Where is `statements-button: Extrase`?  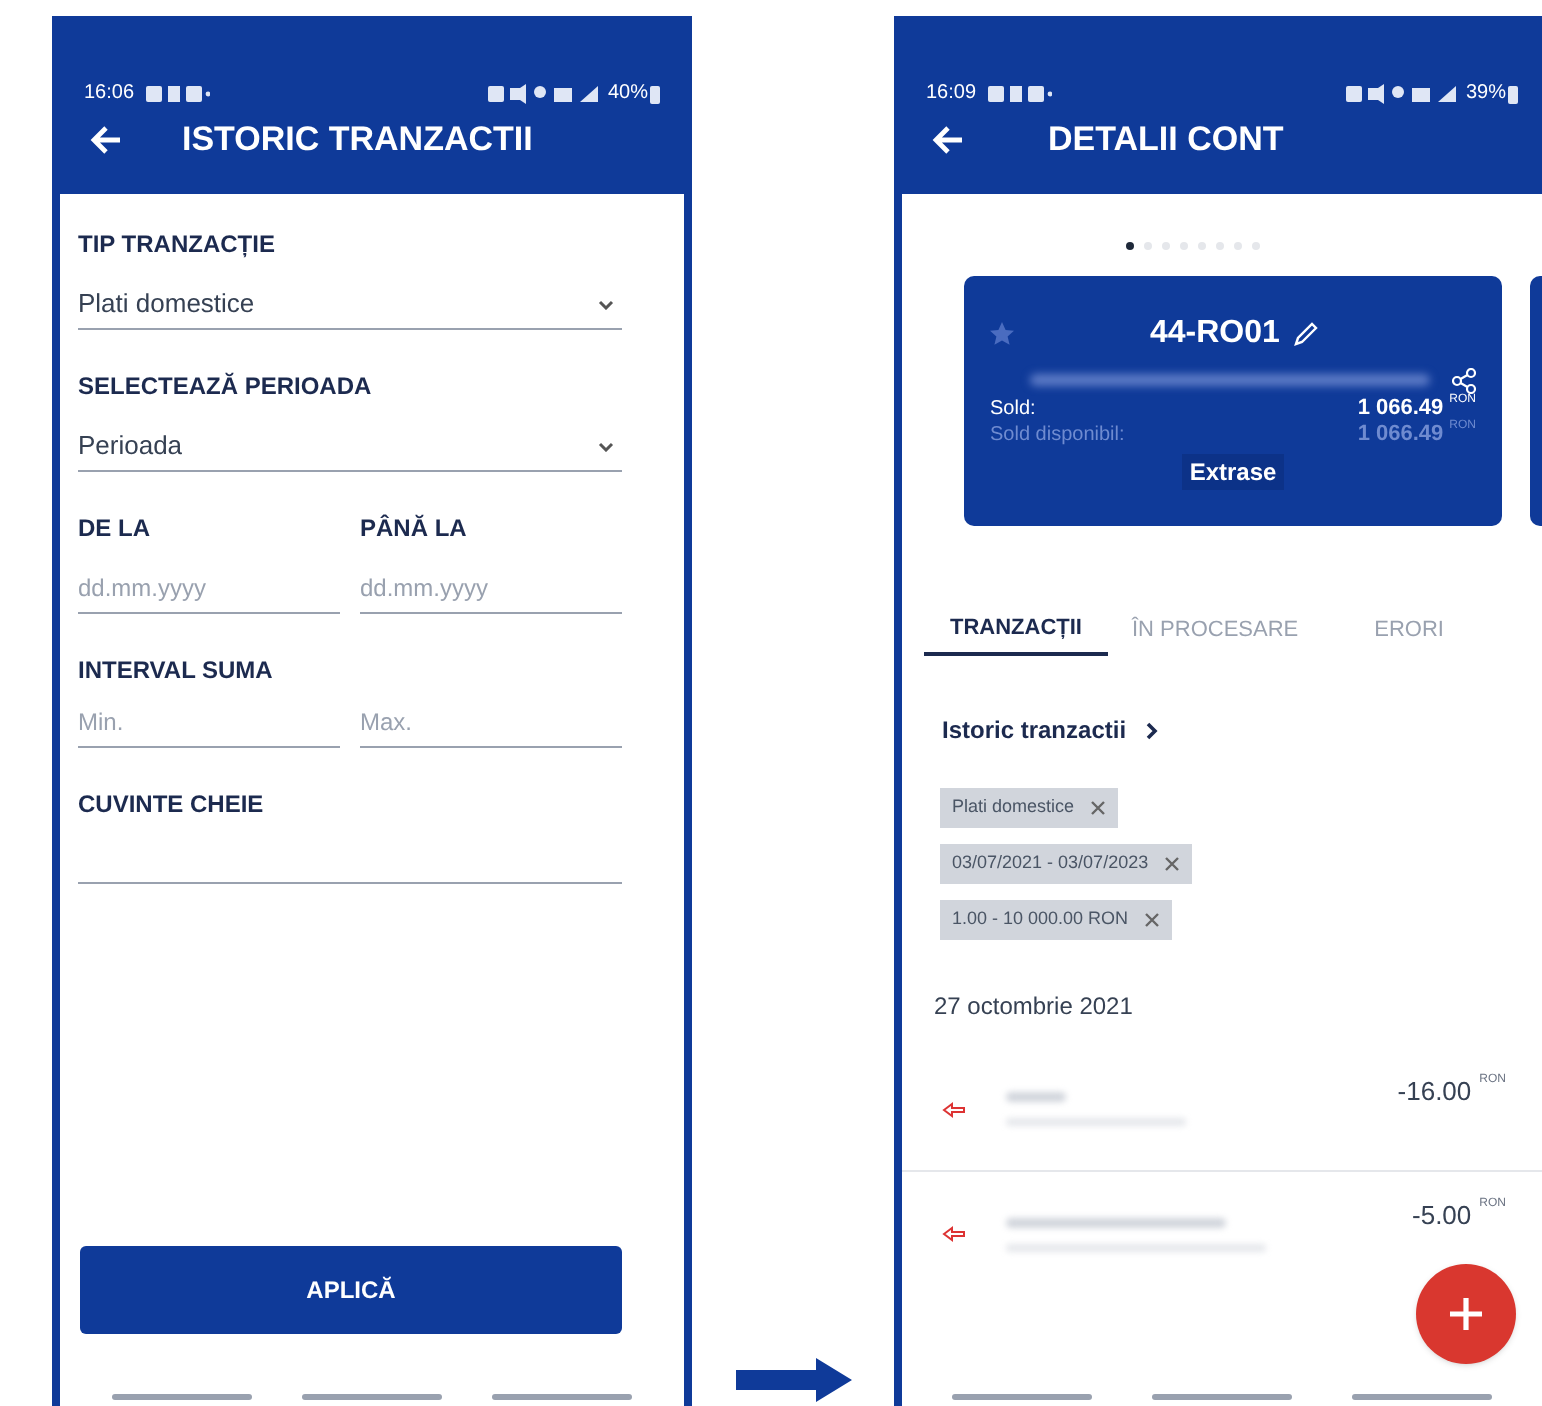
statements-button: Extrase is located at coordinates (1233, 472).